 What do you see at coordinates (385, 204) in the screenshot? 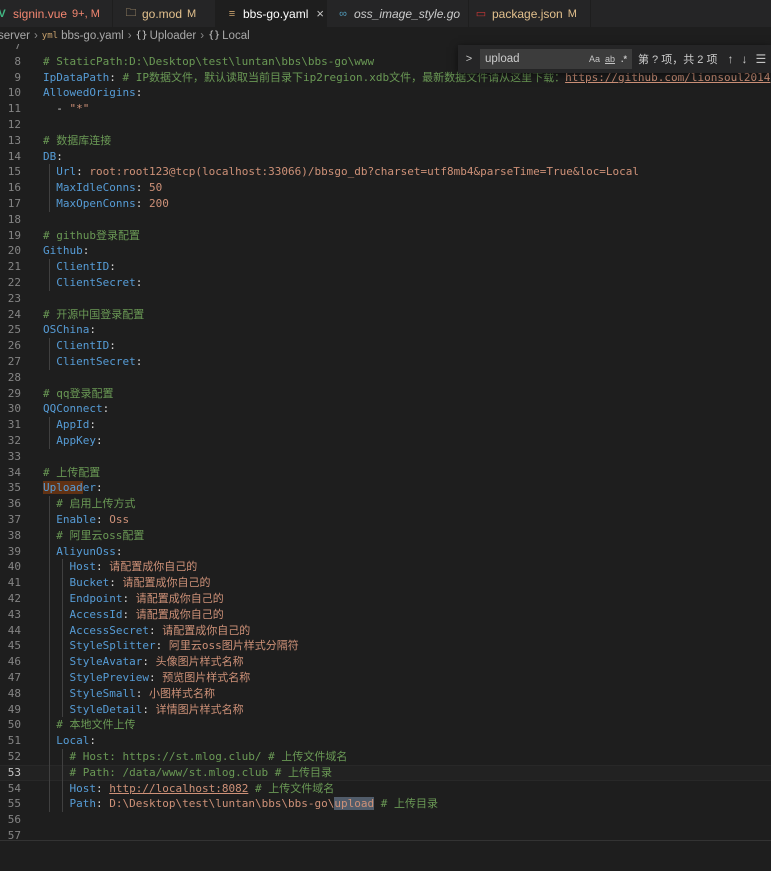
I see `code-line: 17 MaxOpenConns: 200` at bounding box center [385, 204].